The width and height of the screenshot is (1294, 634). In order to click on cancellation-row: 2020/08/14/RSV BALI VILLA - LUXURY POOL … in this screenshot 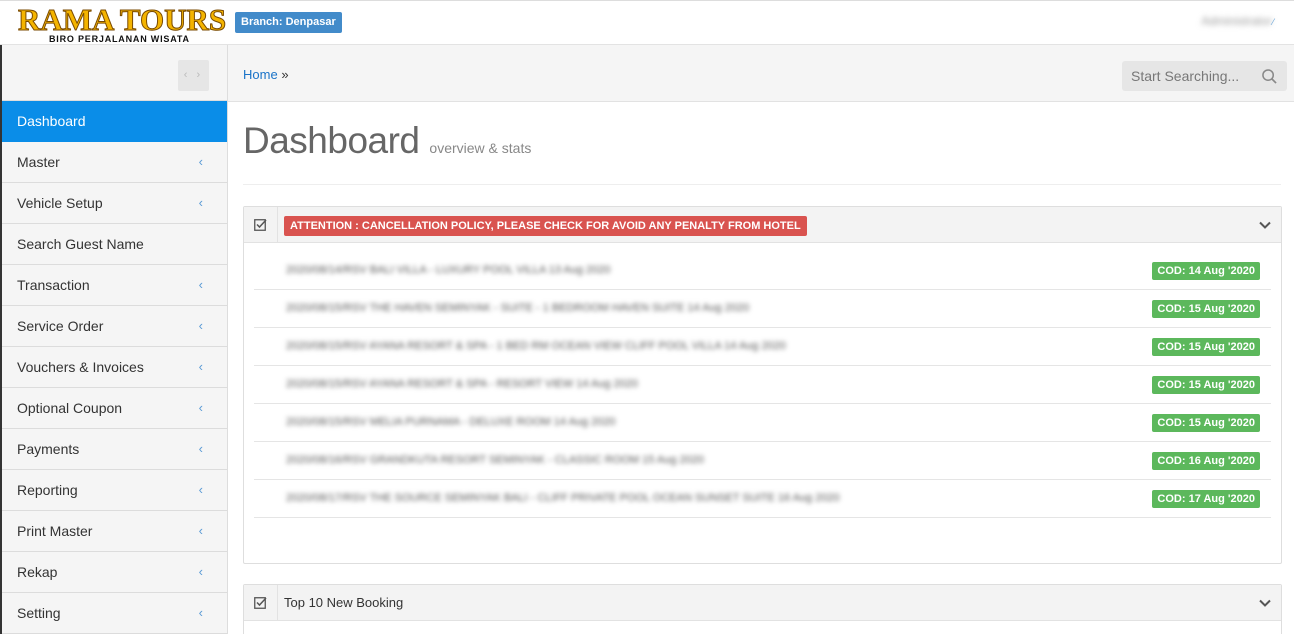, I will do `click(762, 271)`.